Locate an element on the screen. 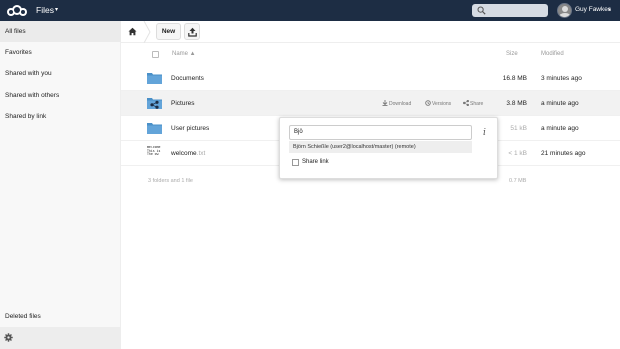  file-basename: welcome is located at coordinates (184, 153).